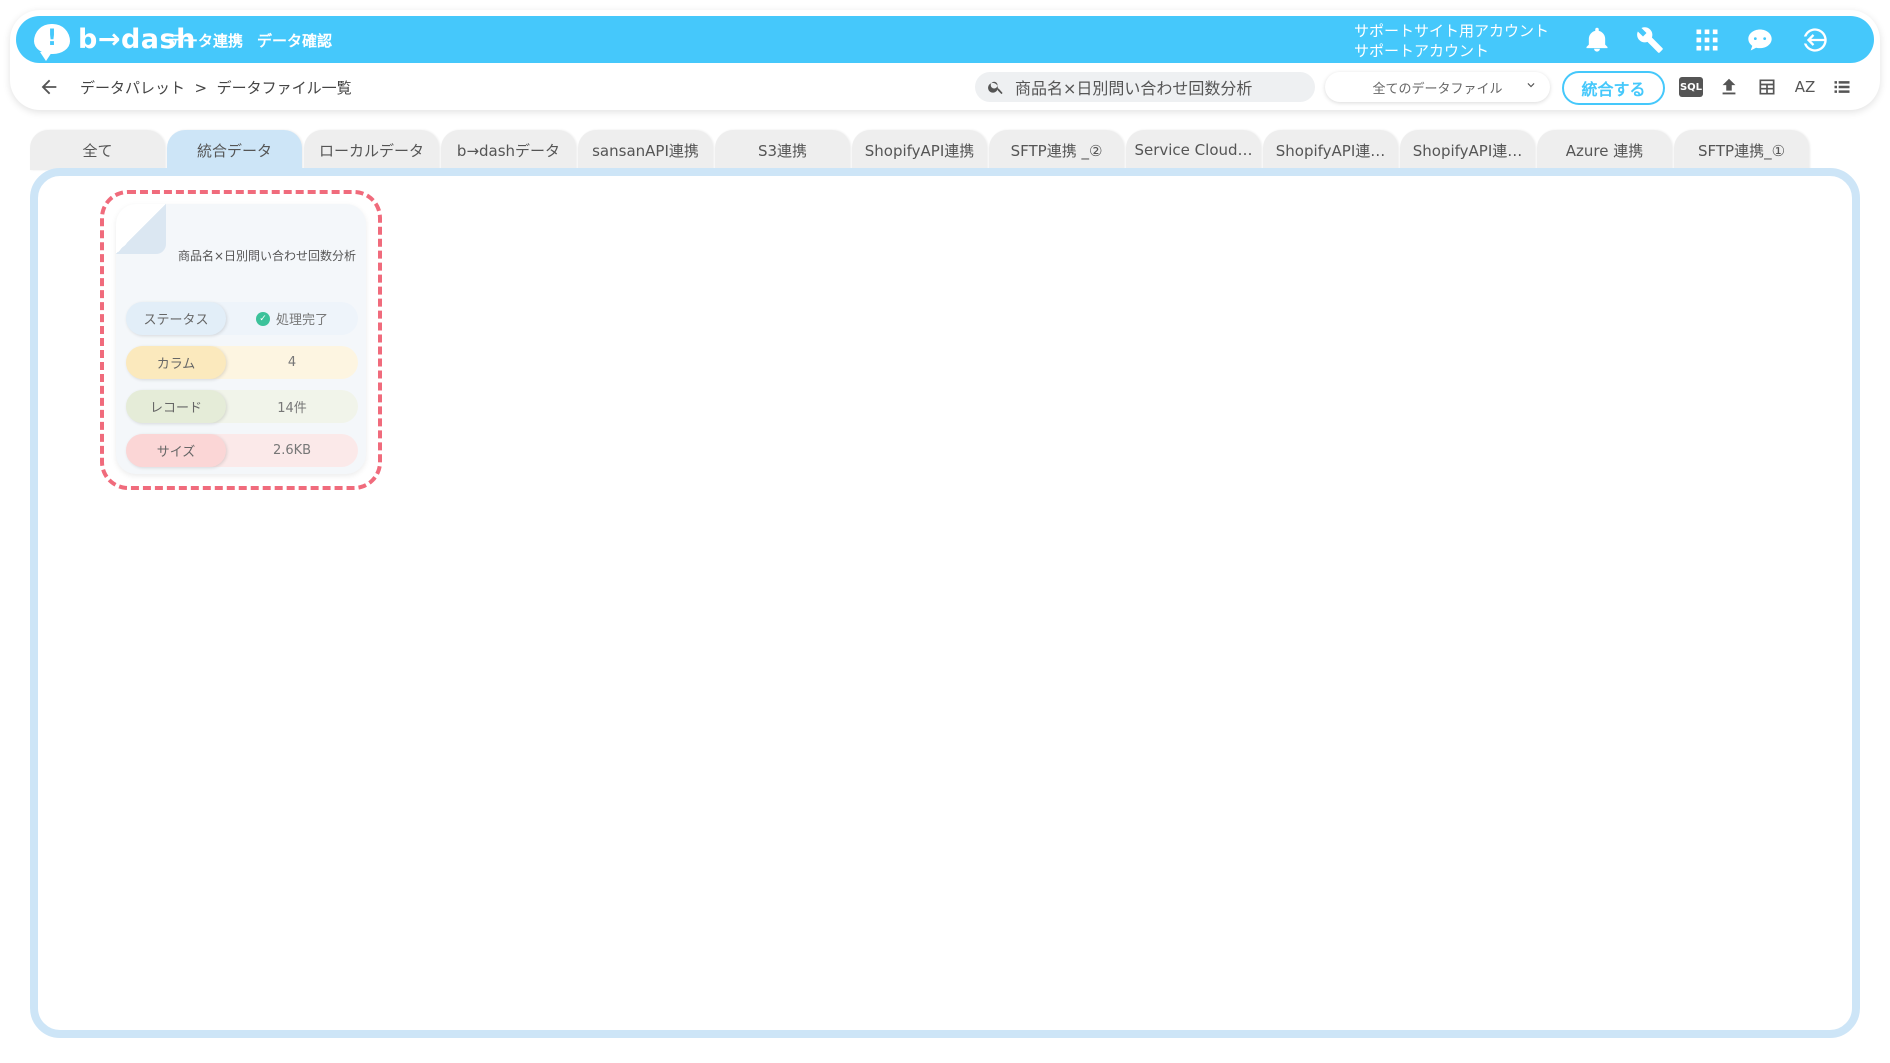  What do you see at coordinates (1729, 87) in the screenshot?
I see `upload-icon` at bounding box center [1729, 87].